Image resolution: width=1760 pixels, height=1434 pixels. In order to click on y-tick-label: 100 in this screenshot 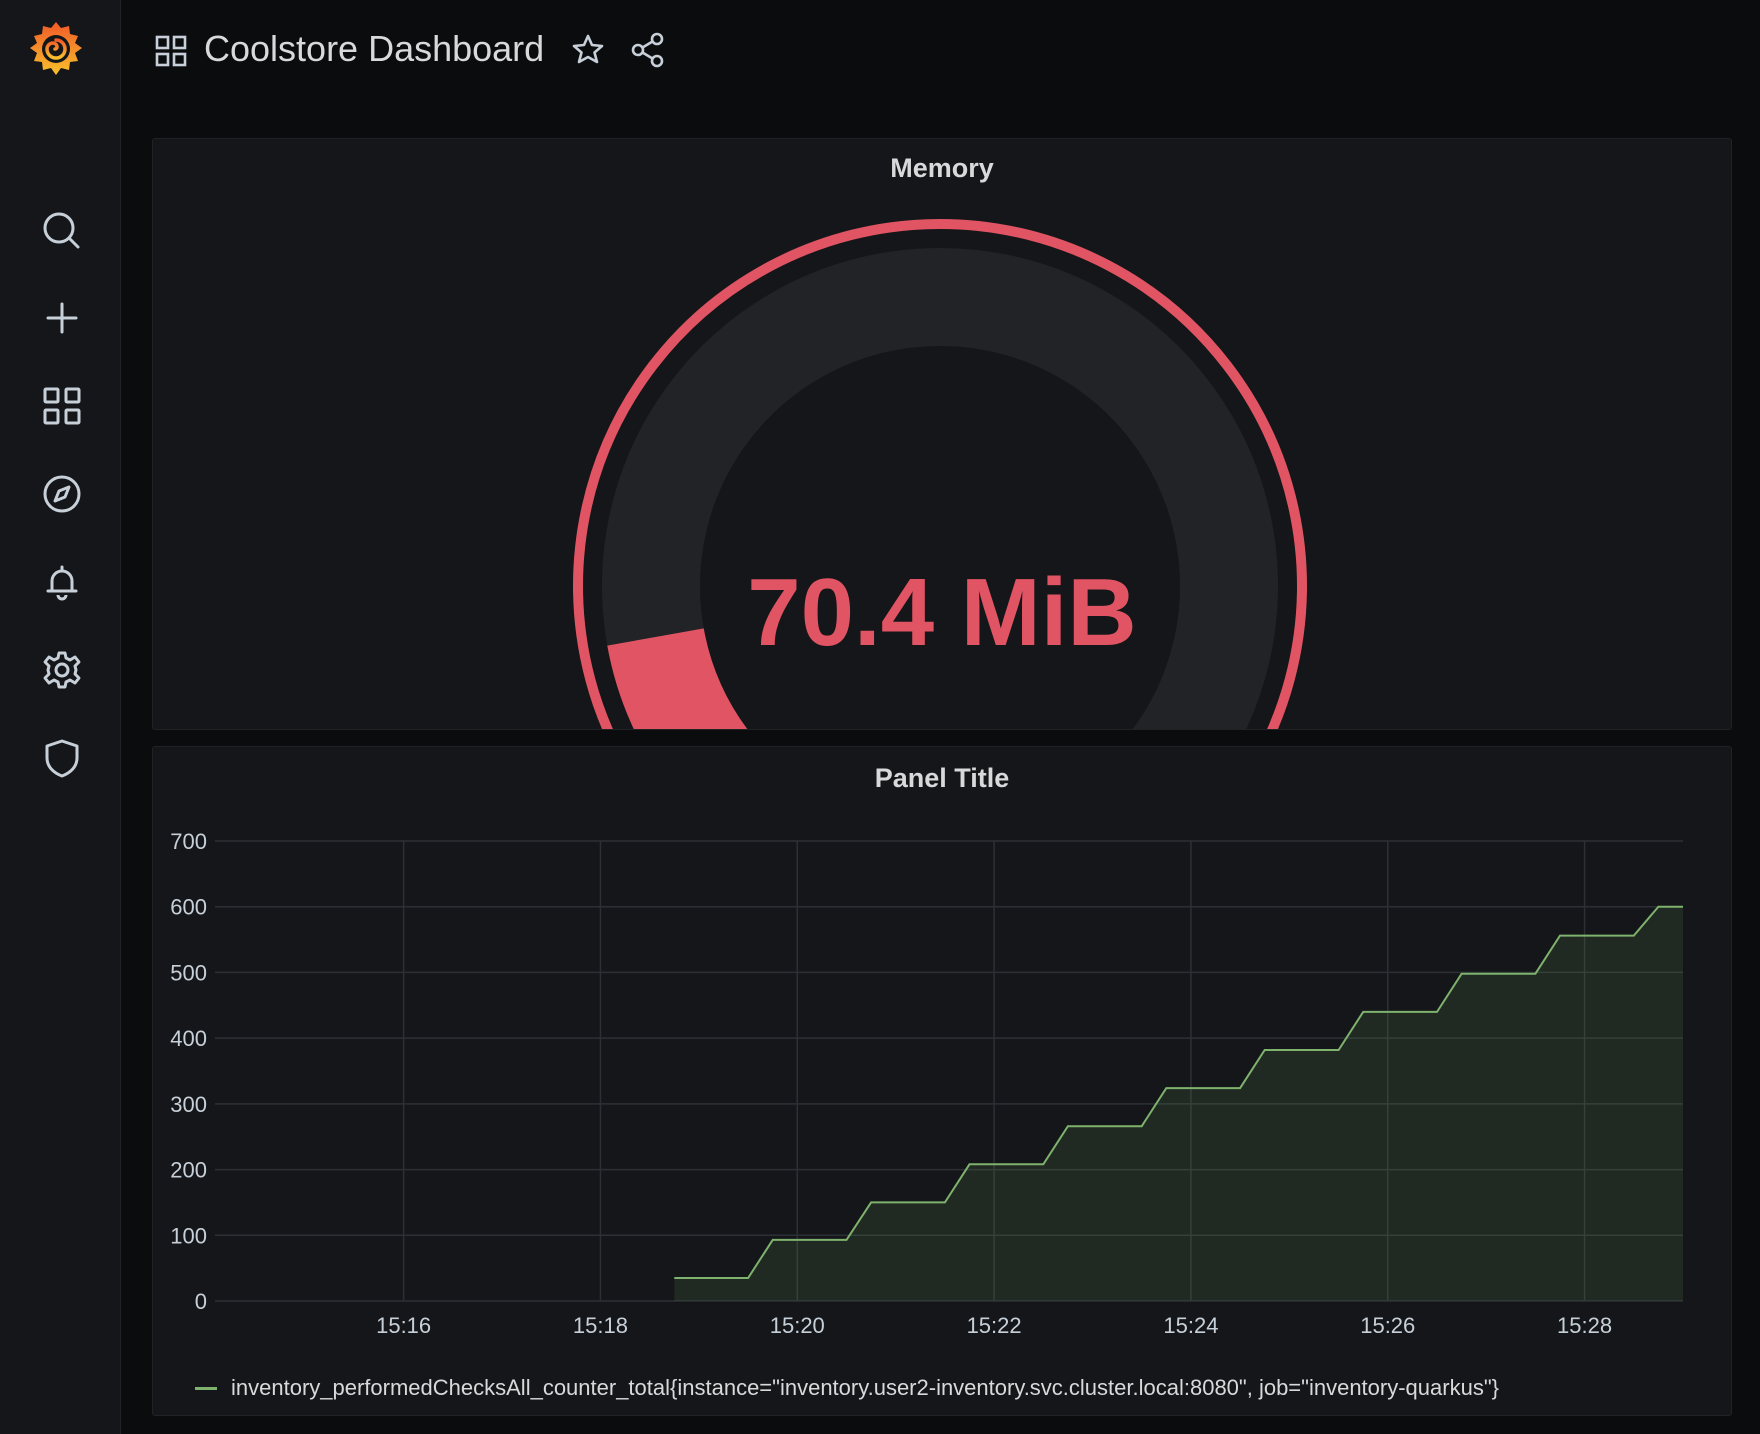, I will do `click(188, 1235)`.